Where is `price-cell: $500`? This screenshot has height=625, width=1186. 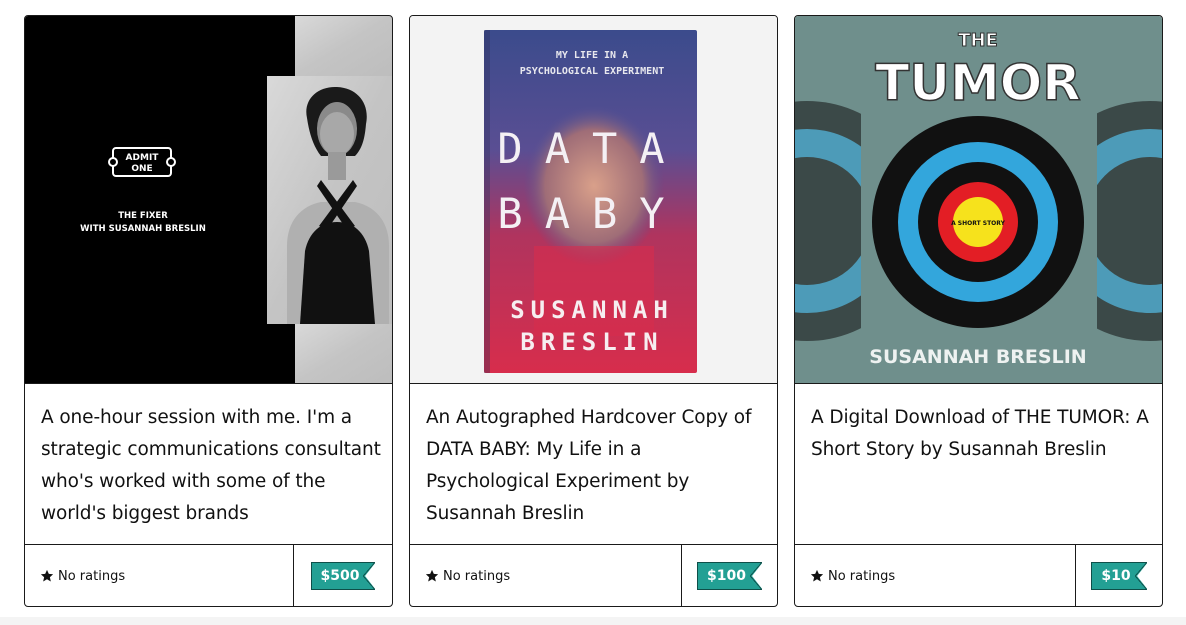
price-cell: $500 is located at coordinates (342, 575).